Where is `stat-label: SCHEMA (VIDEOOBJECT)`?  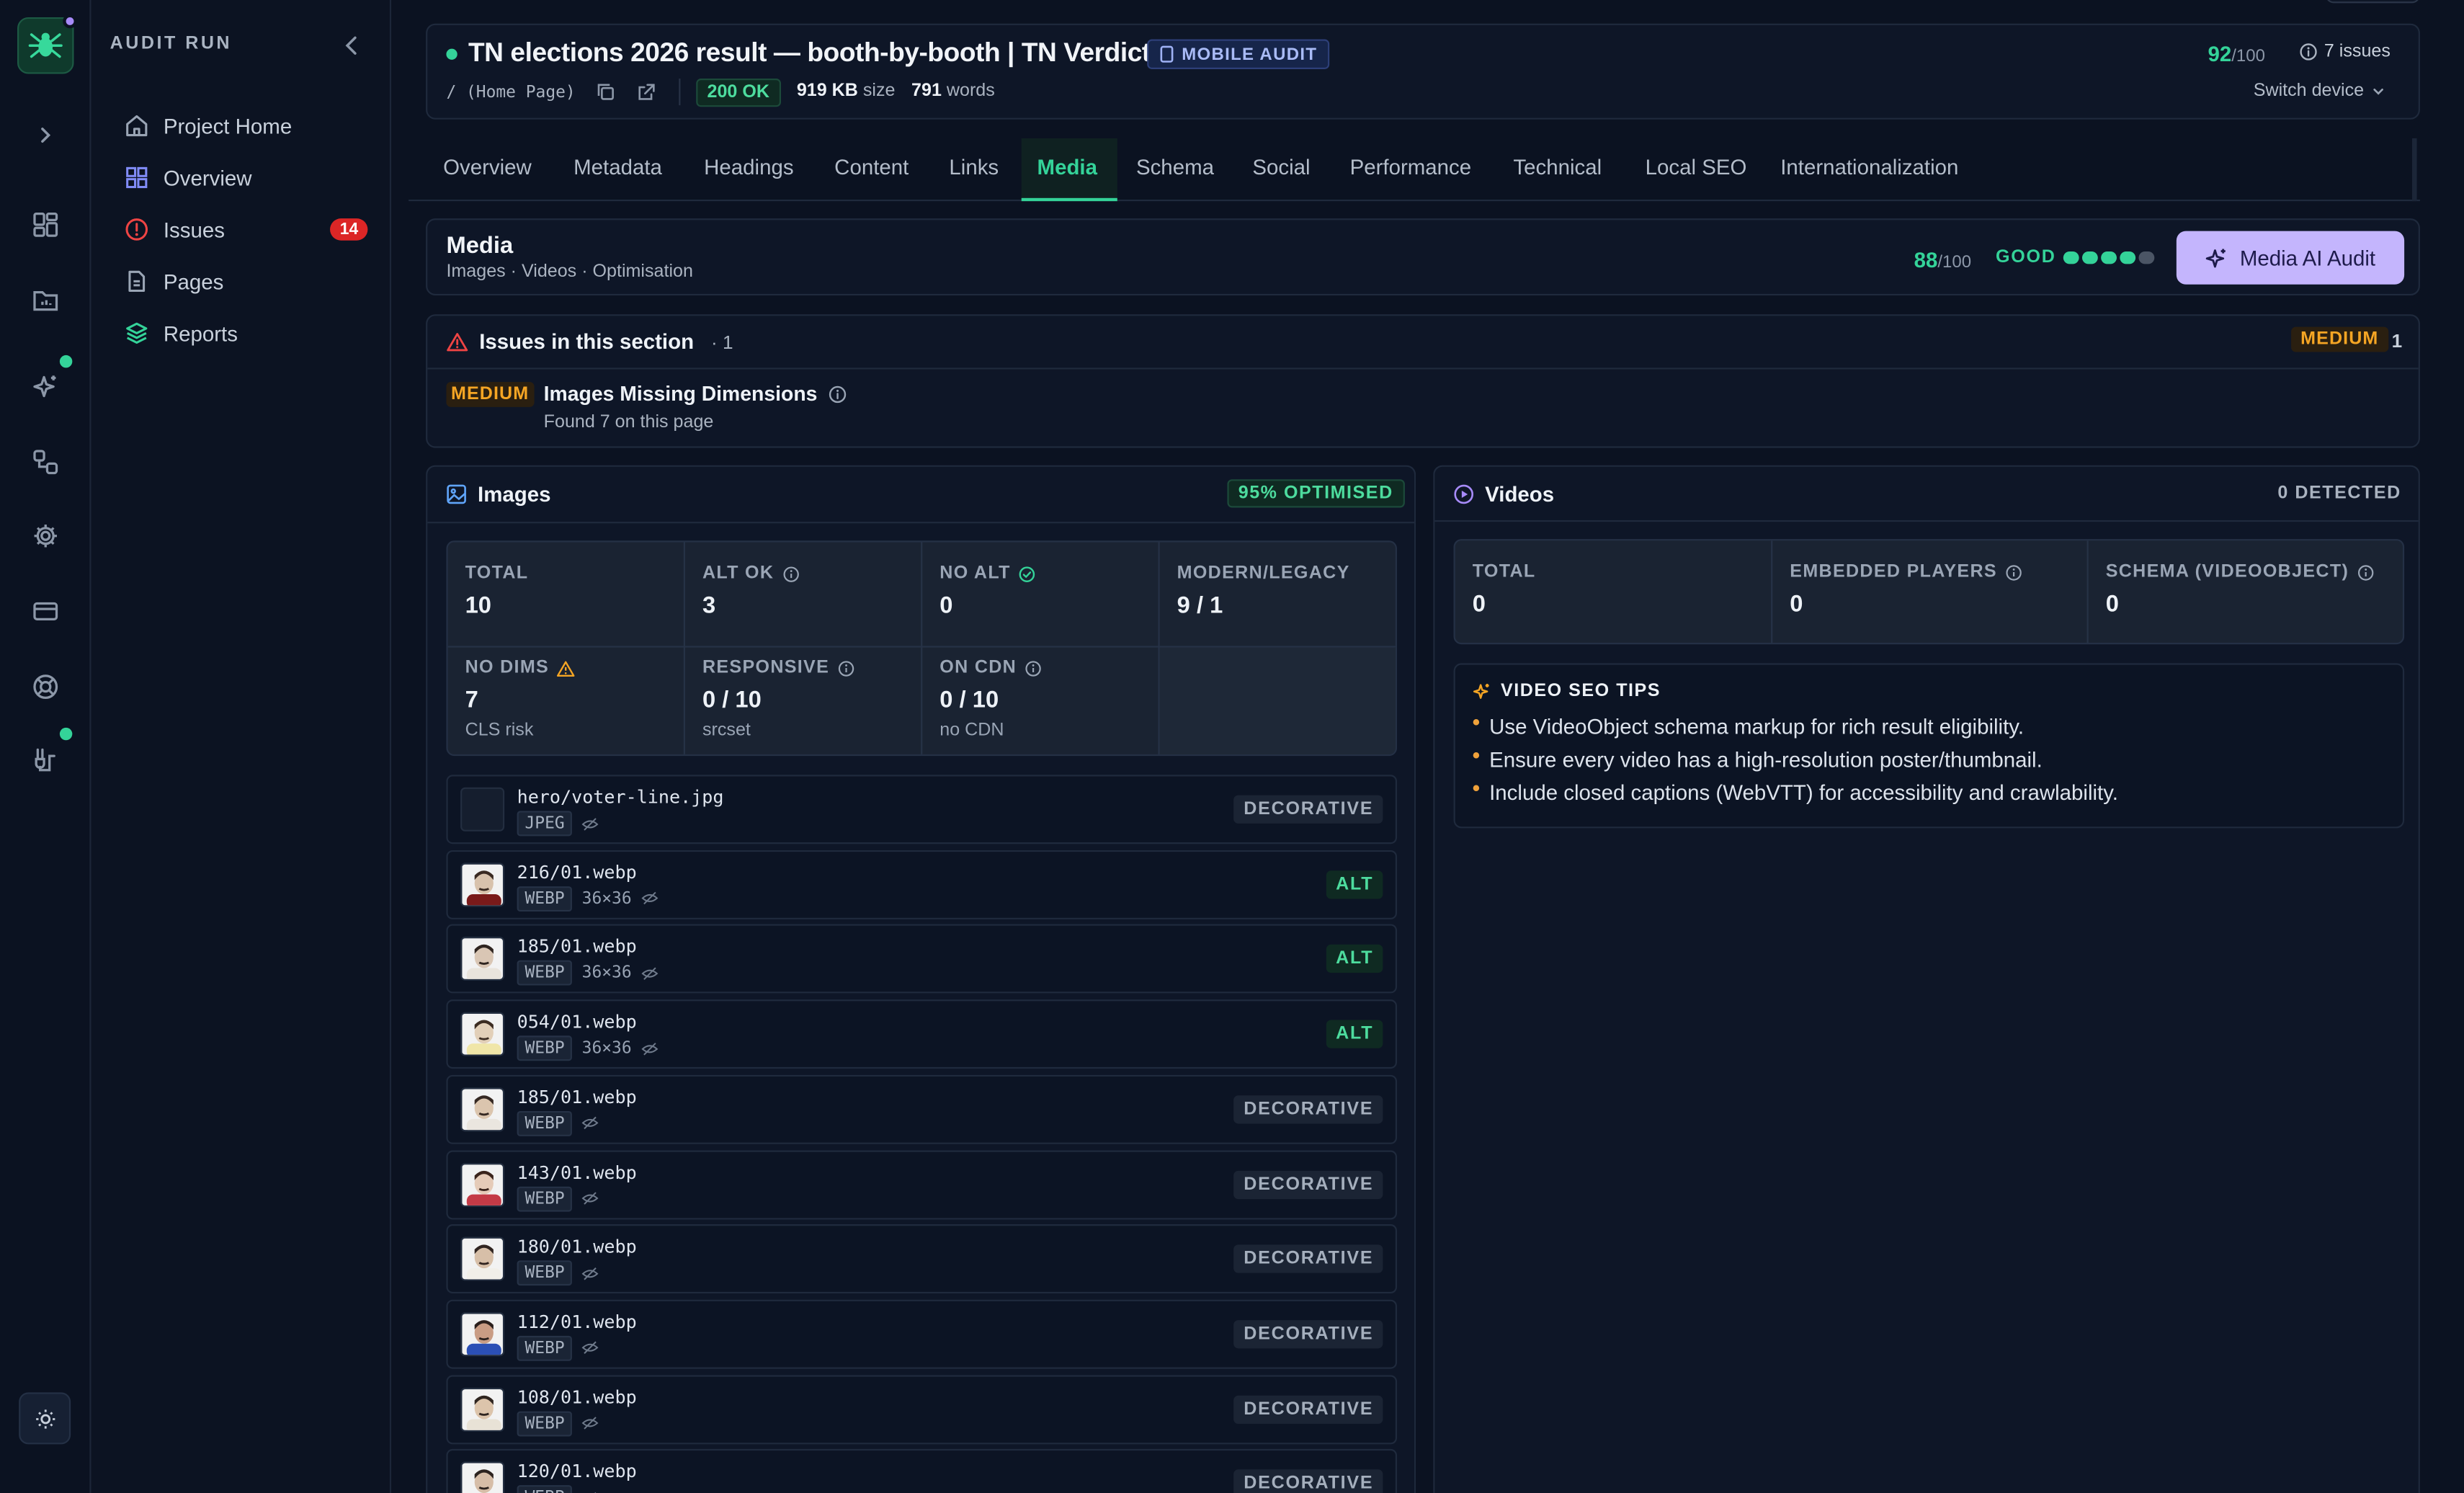
stat-label: SCHEMA (VIDEOOBJECT) is located at coordinates (2227, 571).